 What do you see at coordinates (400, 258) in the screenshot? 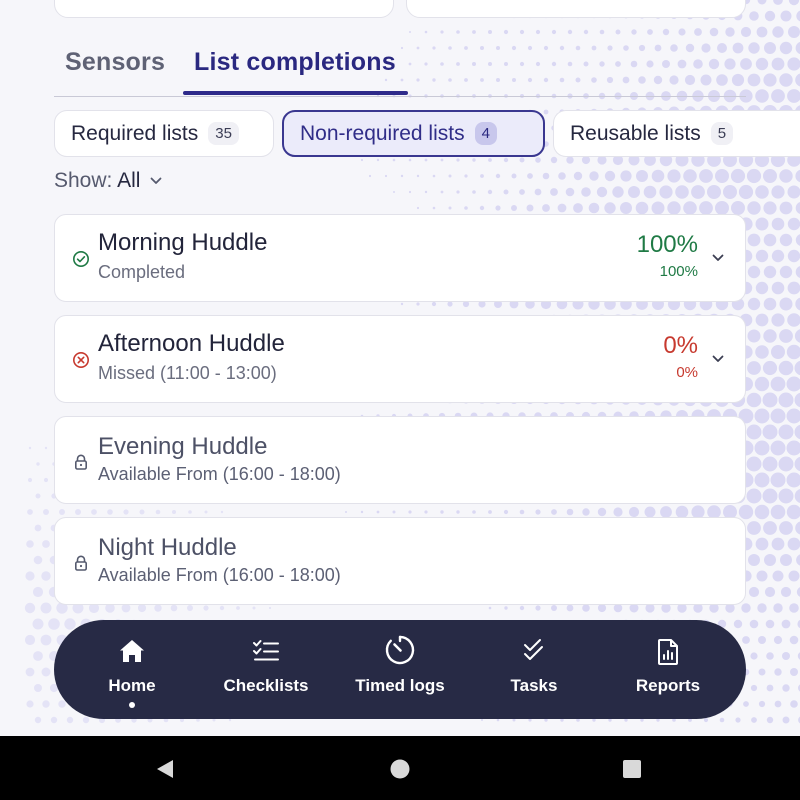
I see `list-item: Morning Huddle Completed 100% 100%` at bounding box center [400, 258].